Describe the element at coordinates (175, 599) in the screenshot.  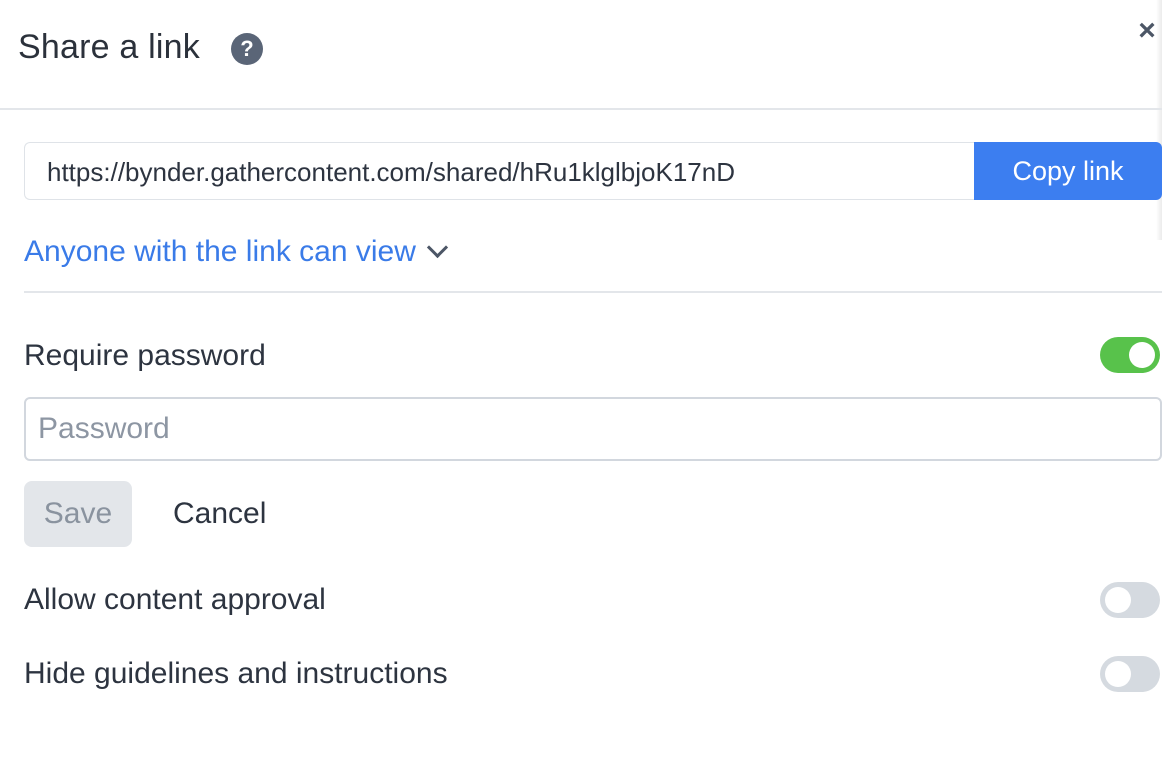
I see `content-approval-label: Allow content approval` at that location.